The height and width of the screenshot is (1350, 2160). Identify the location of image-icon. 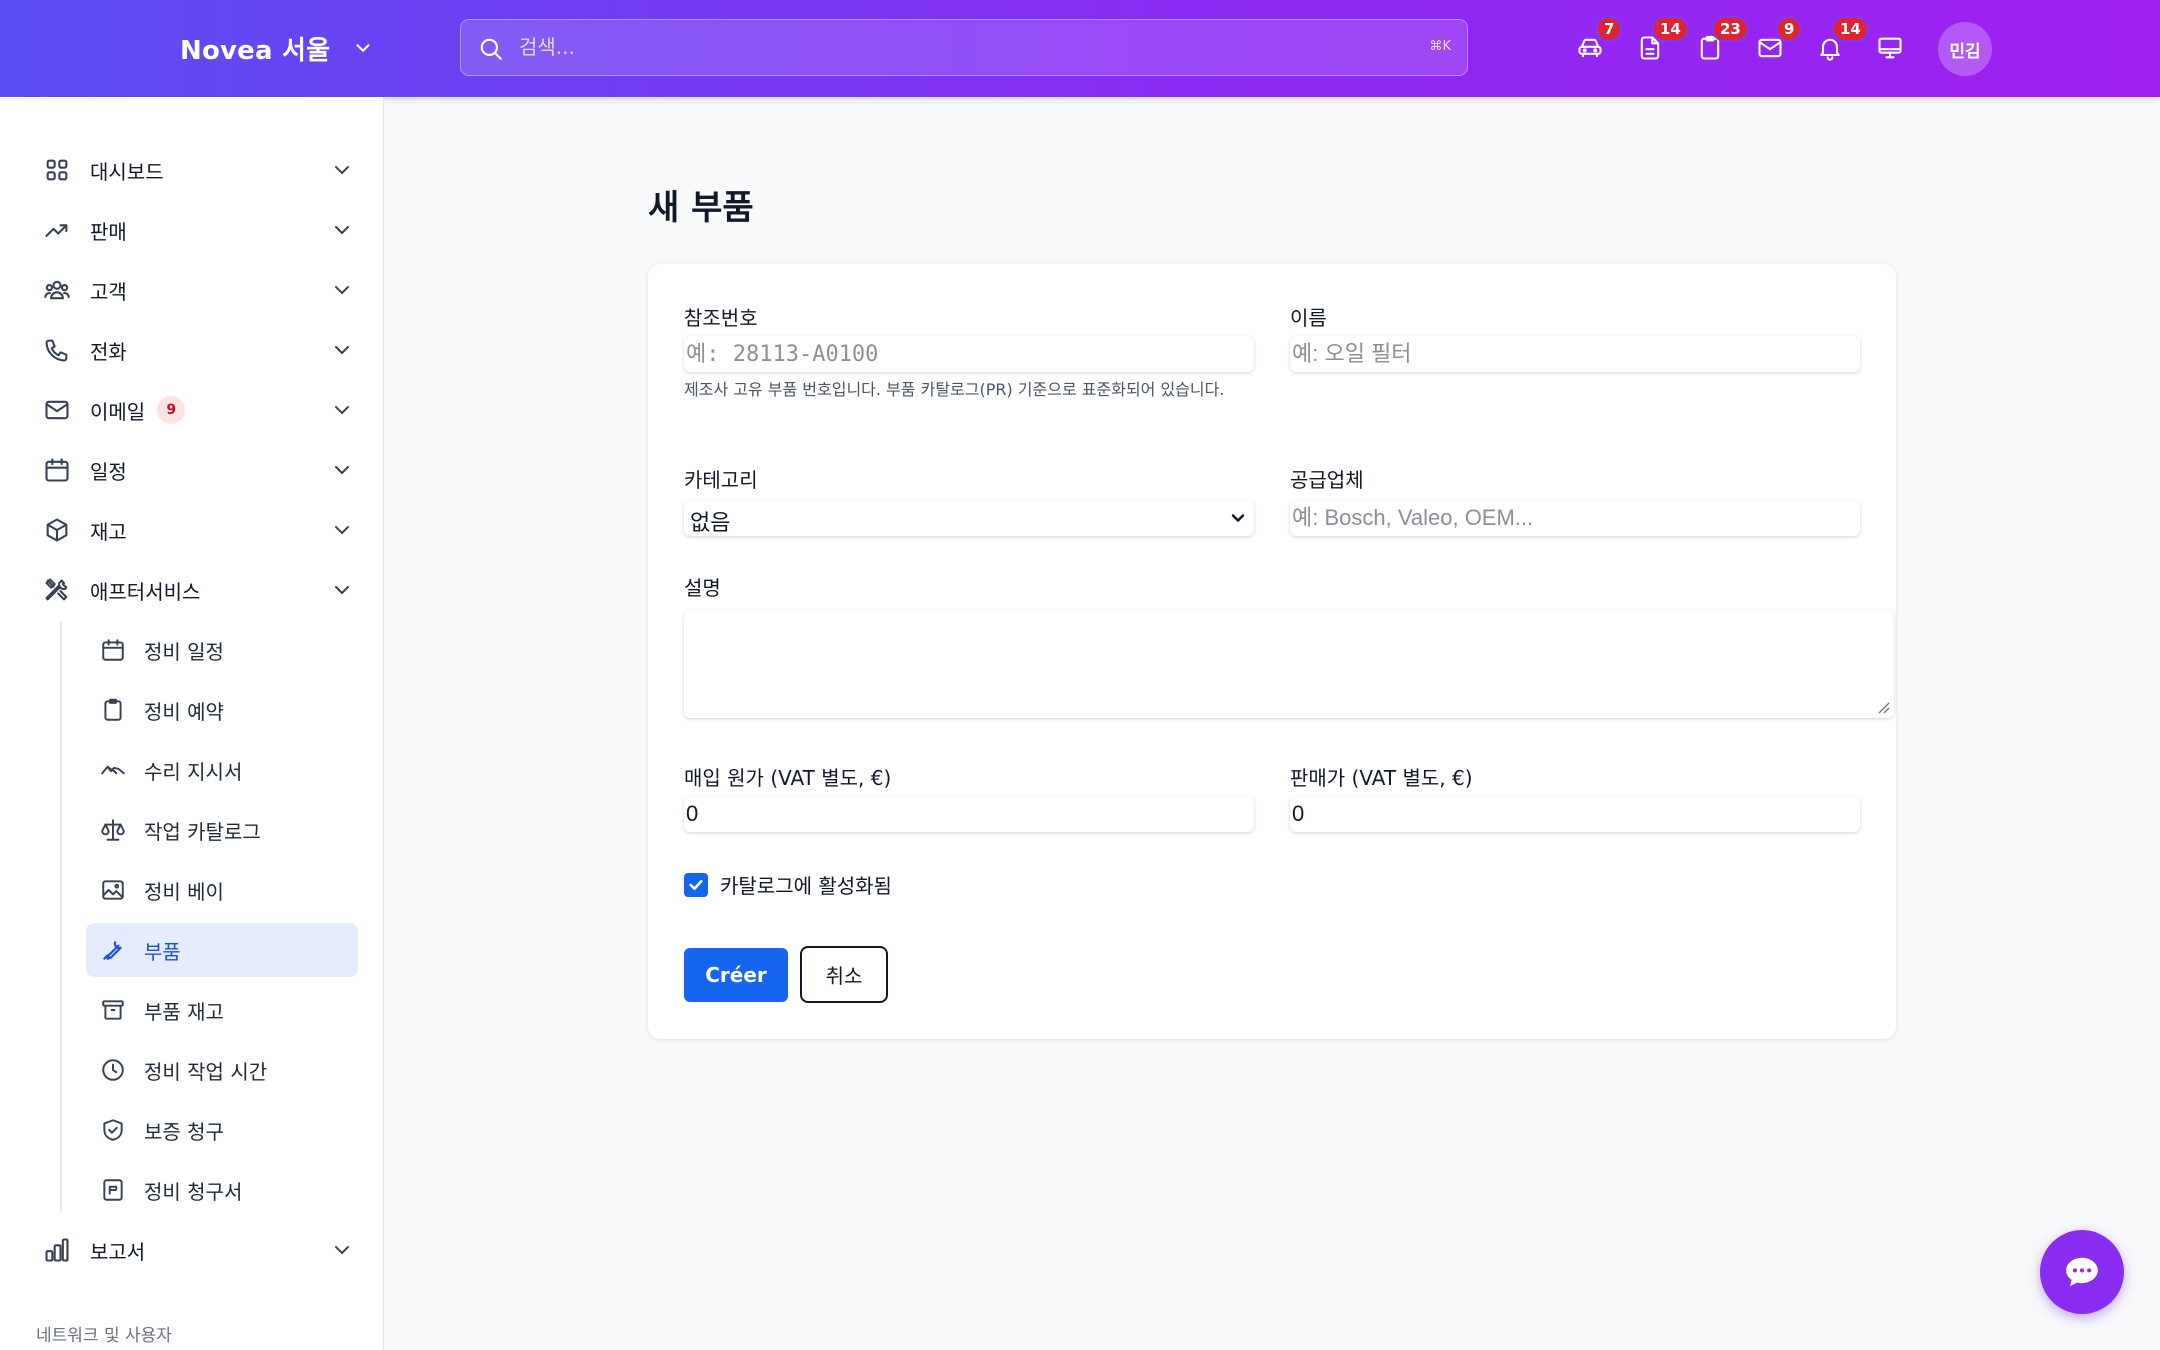
(113, 890).